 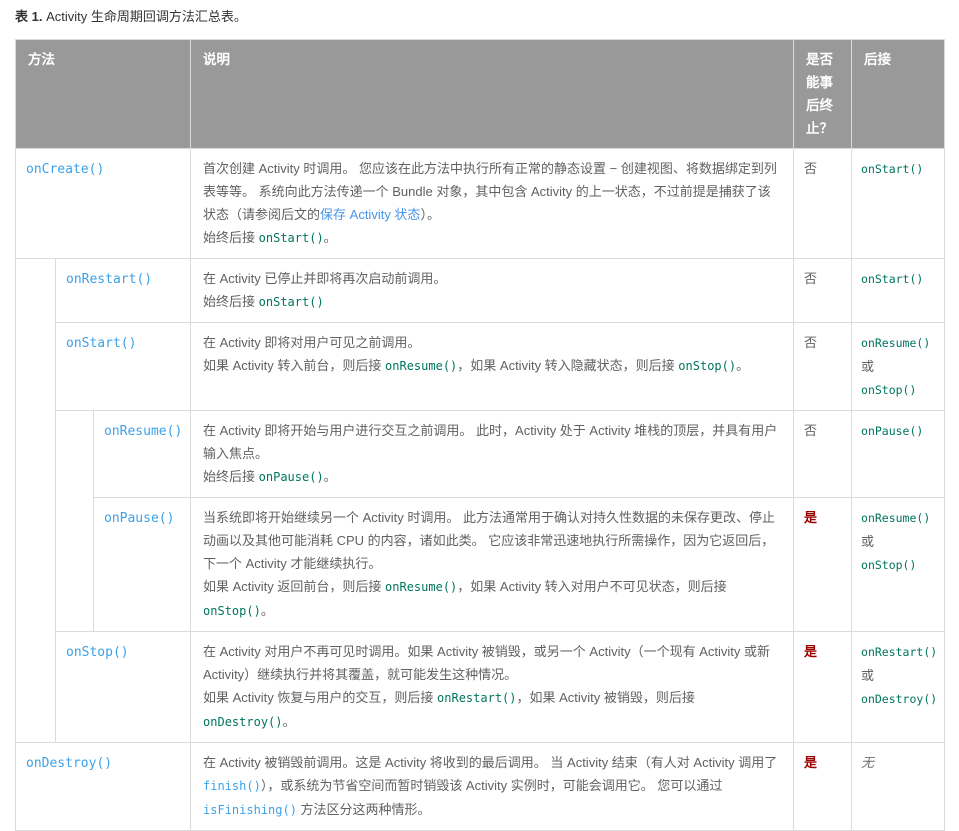 I want to click on table-caption: 表 1. Activity 生命周期回调方法汇总表。, so click(x=479, y=17).